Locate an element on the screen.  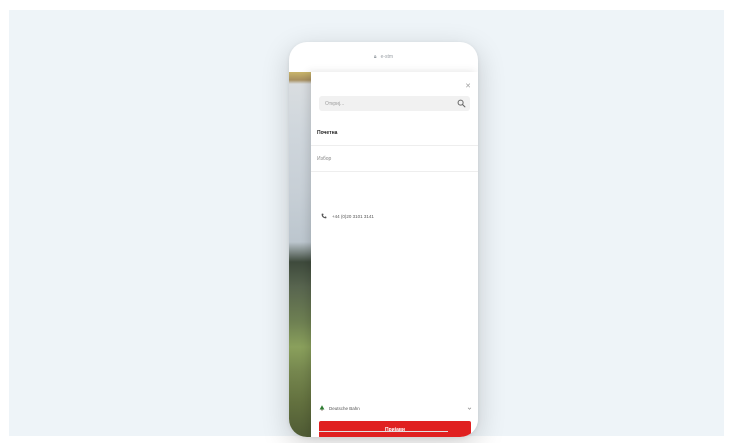
close-icon: ✕ is located at coordinates (468, 86).